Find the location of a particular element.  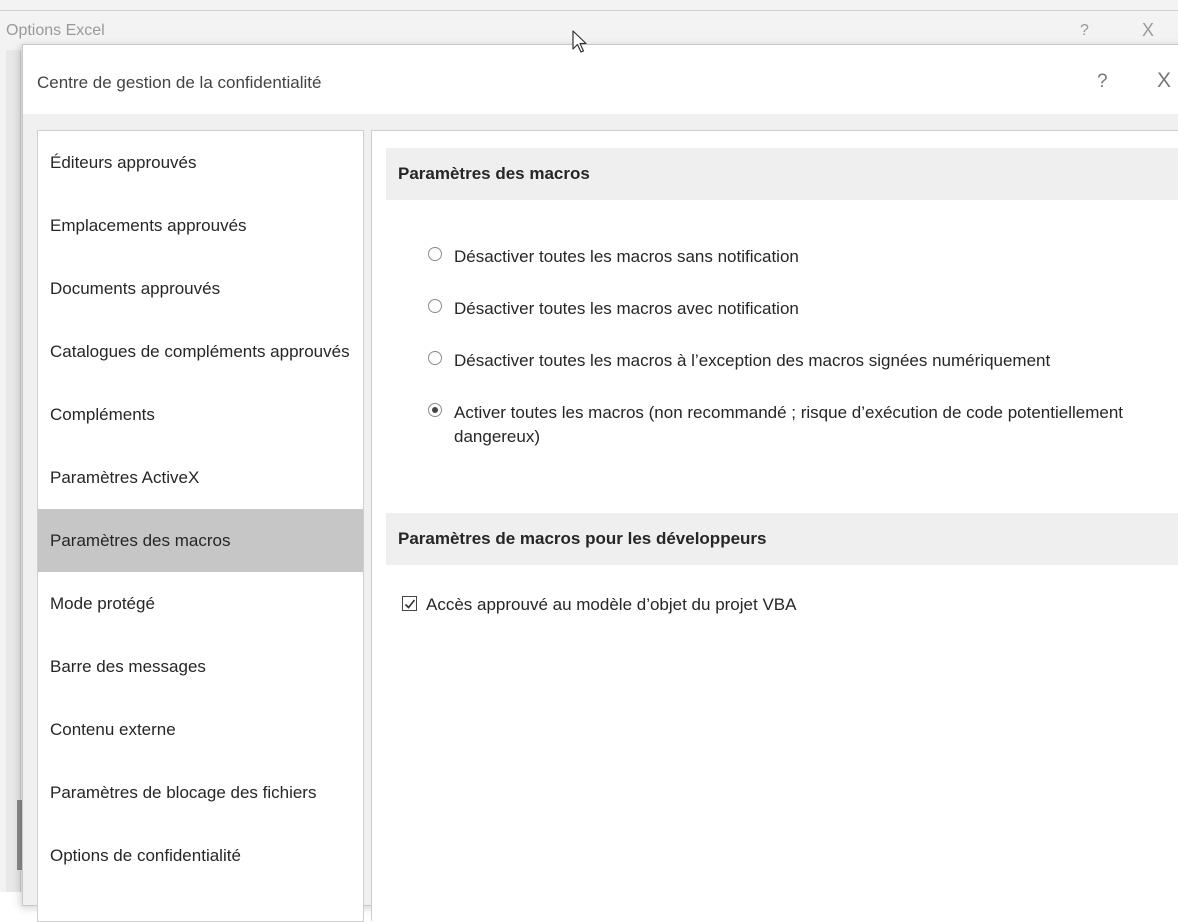

nav-item: Compléments is located at coordinates (200, 414).